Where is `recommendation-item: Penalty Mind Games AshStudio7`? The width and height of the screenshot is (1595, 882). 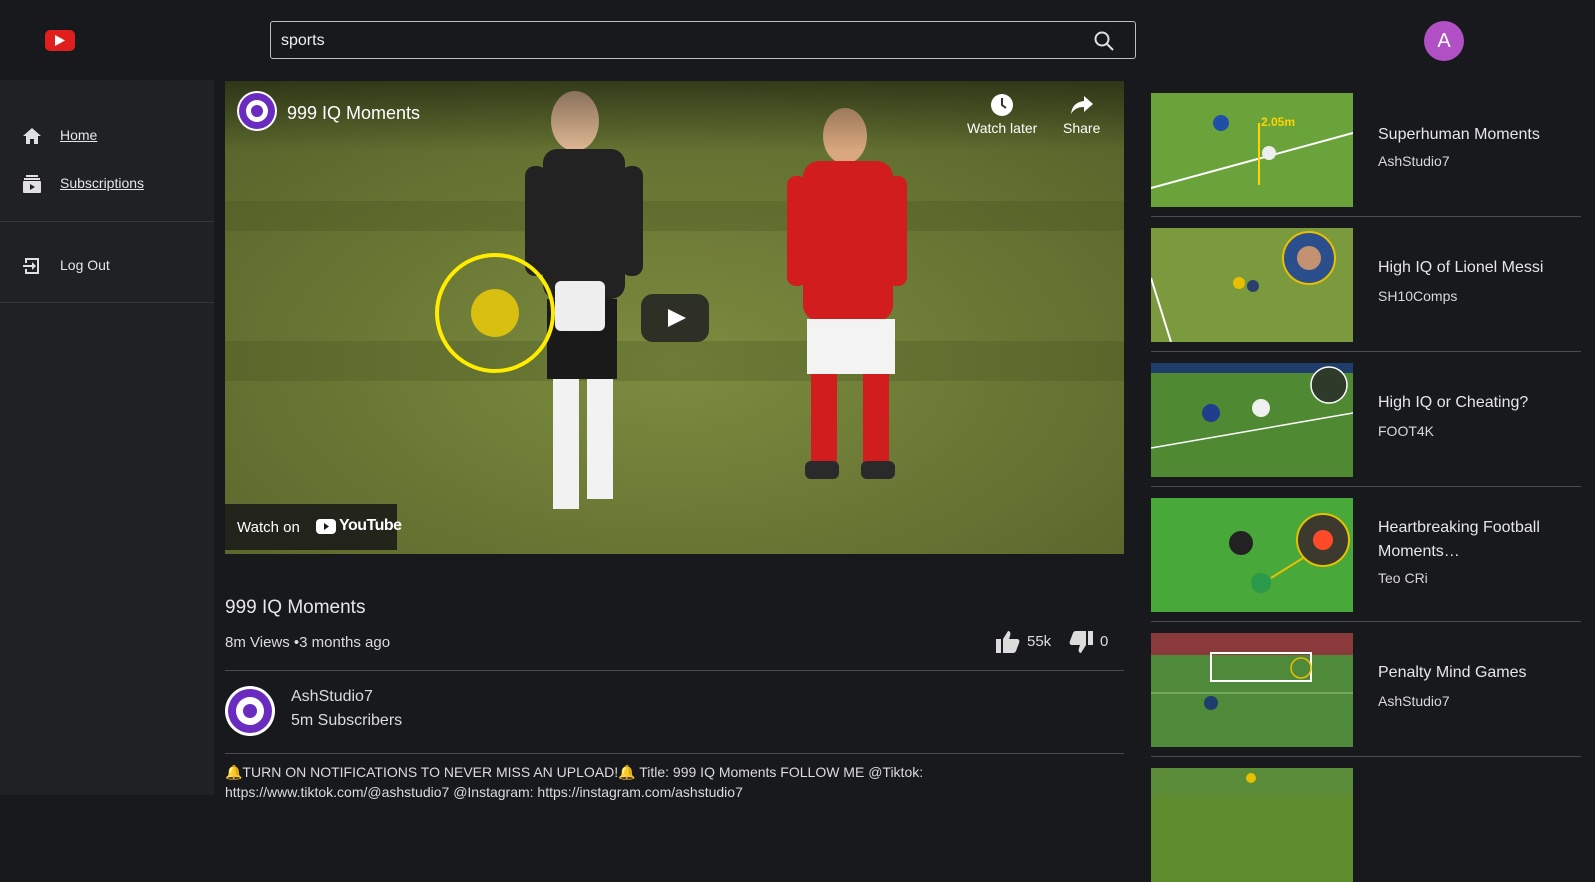
recommendation-item: Penalty Mind Games AshStudio7 is located at coordinates (1366, 690).